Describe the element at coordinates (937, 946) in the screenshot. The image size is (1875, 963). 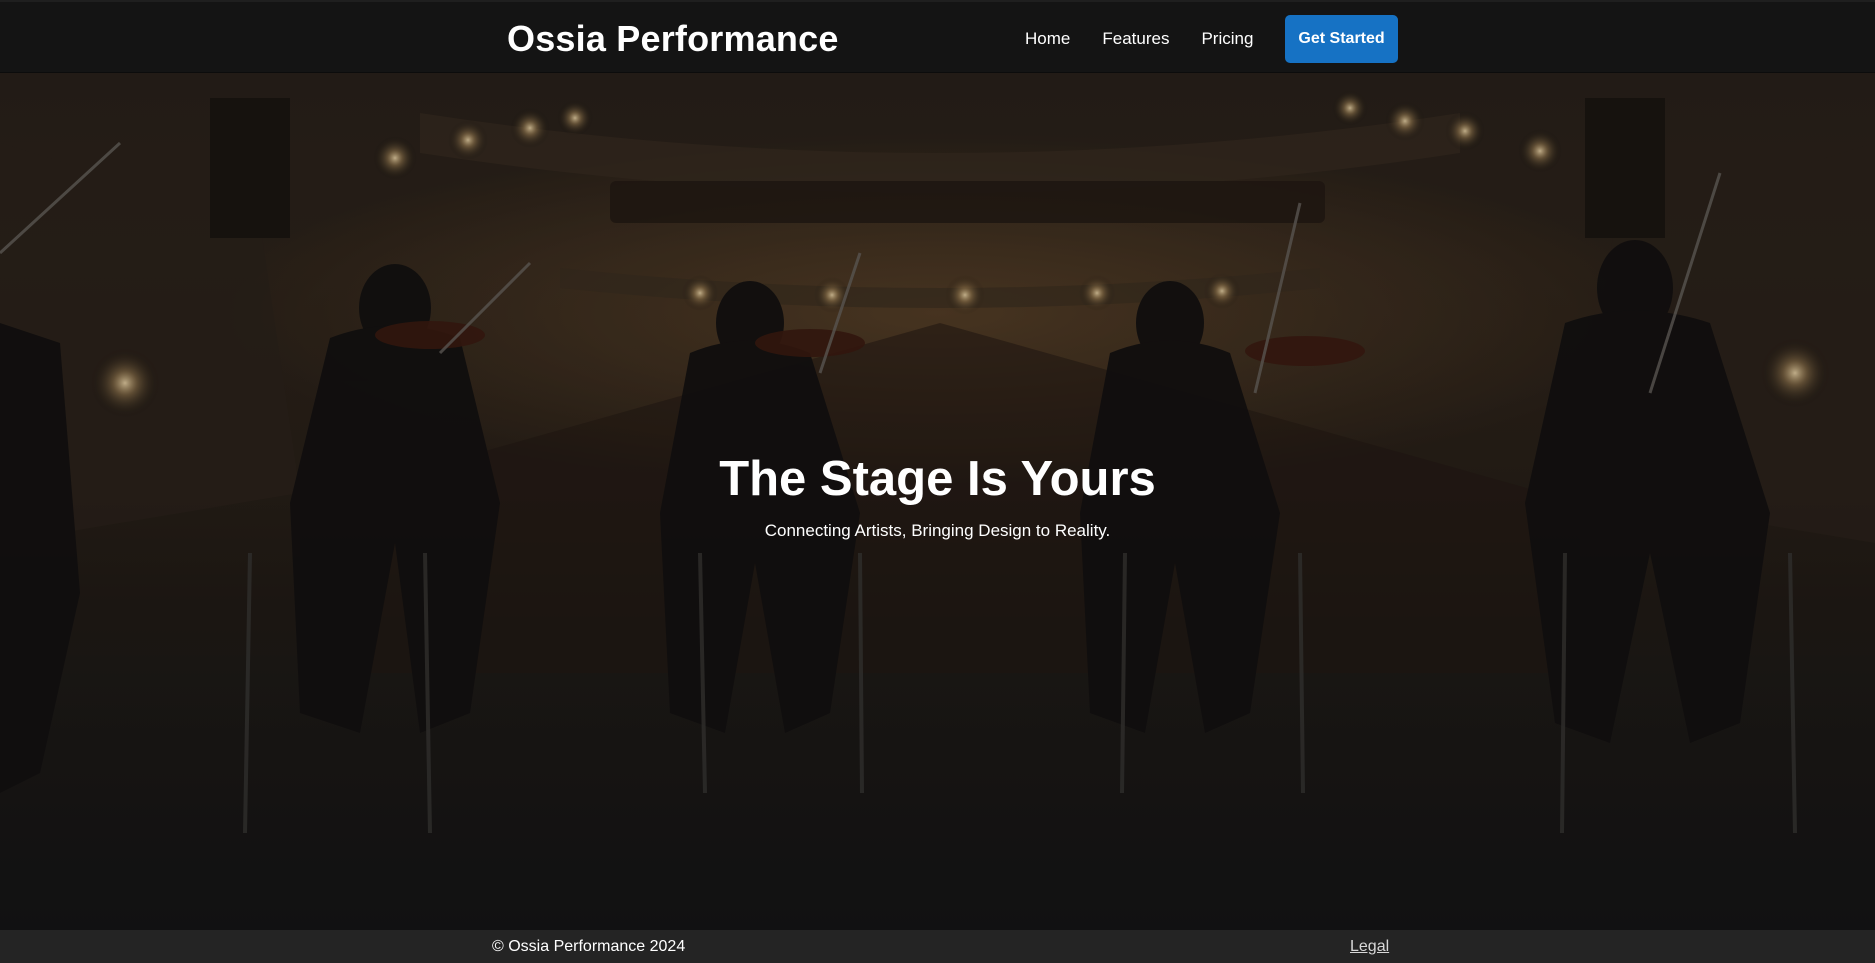
I see `page-footer: © Ossia Performance 2024 Legal` at that location.